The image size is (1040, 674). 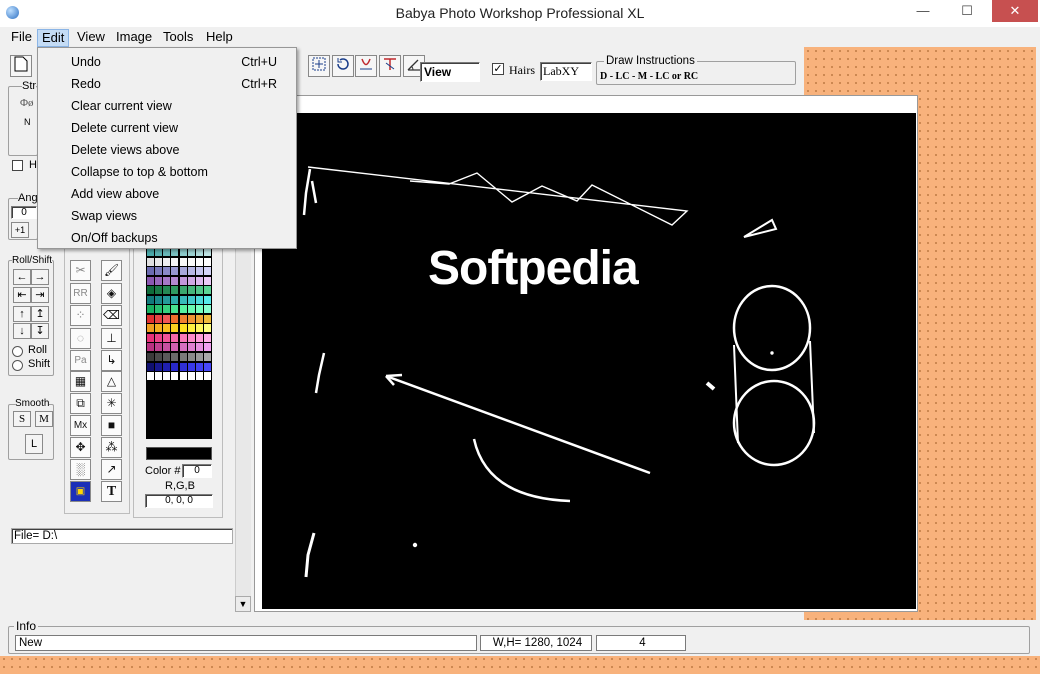 What do you see at coordinates (40, 295) in the screenshot?
I see `shift-right-button: ⇥` at bounding box center [40, 295].